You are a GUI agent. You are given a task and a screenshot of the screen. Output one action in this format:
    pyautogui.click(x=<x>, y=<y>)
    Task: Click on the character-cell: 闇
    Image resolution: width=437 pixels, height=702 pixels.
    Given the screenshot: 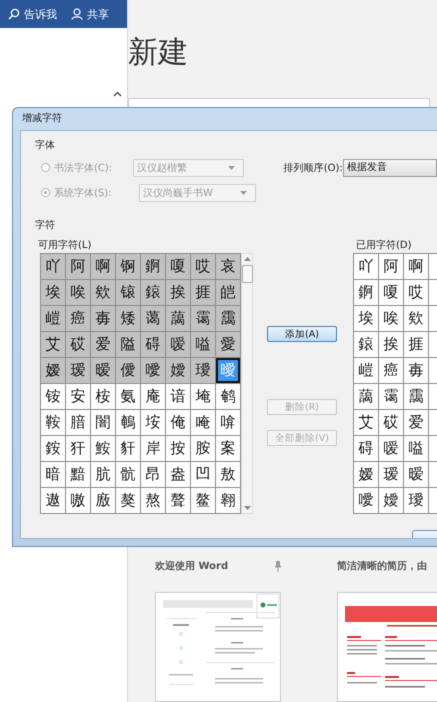 What is the action you would take?
    pyautogui.click(x=103, y=422)
    